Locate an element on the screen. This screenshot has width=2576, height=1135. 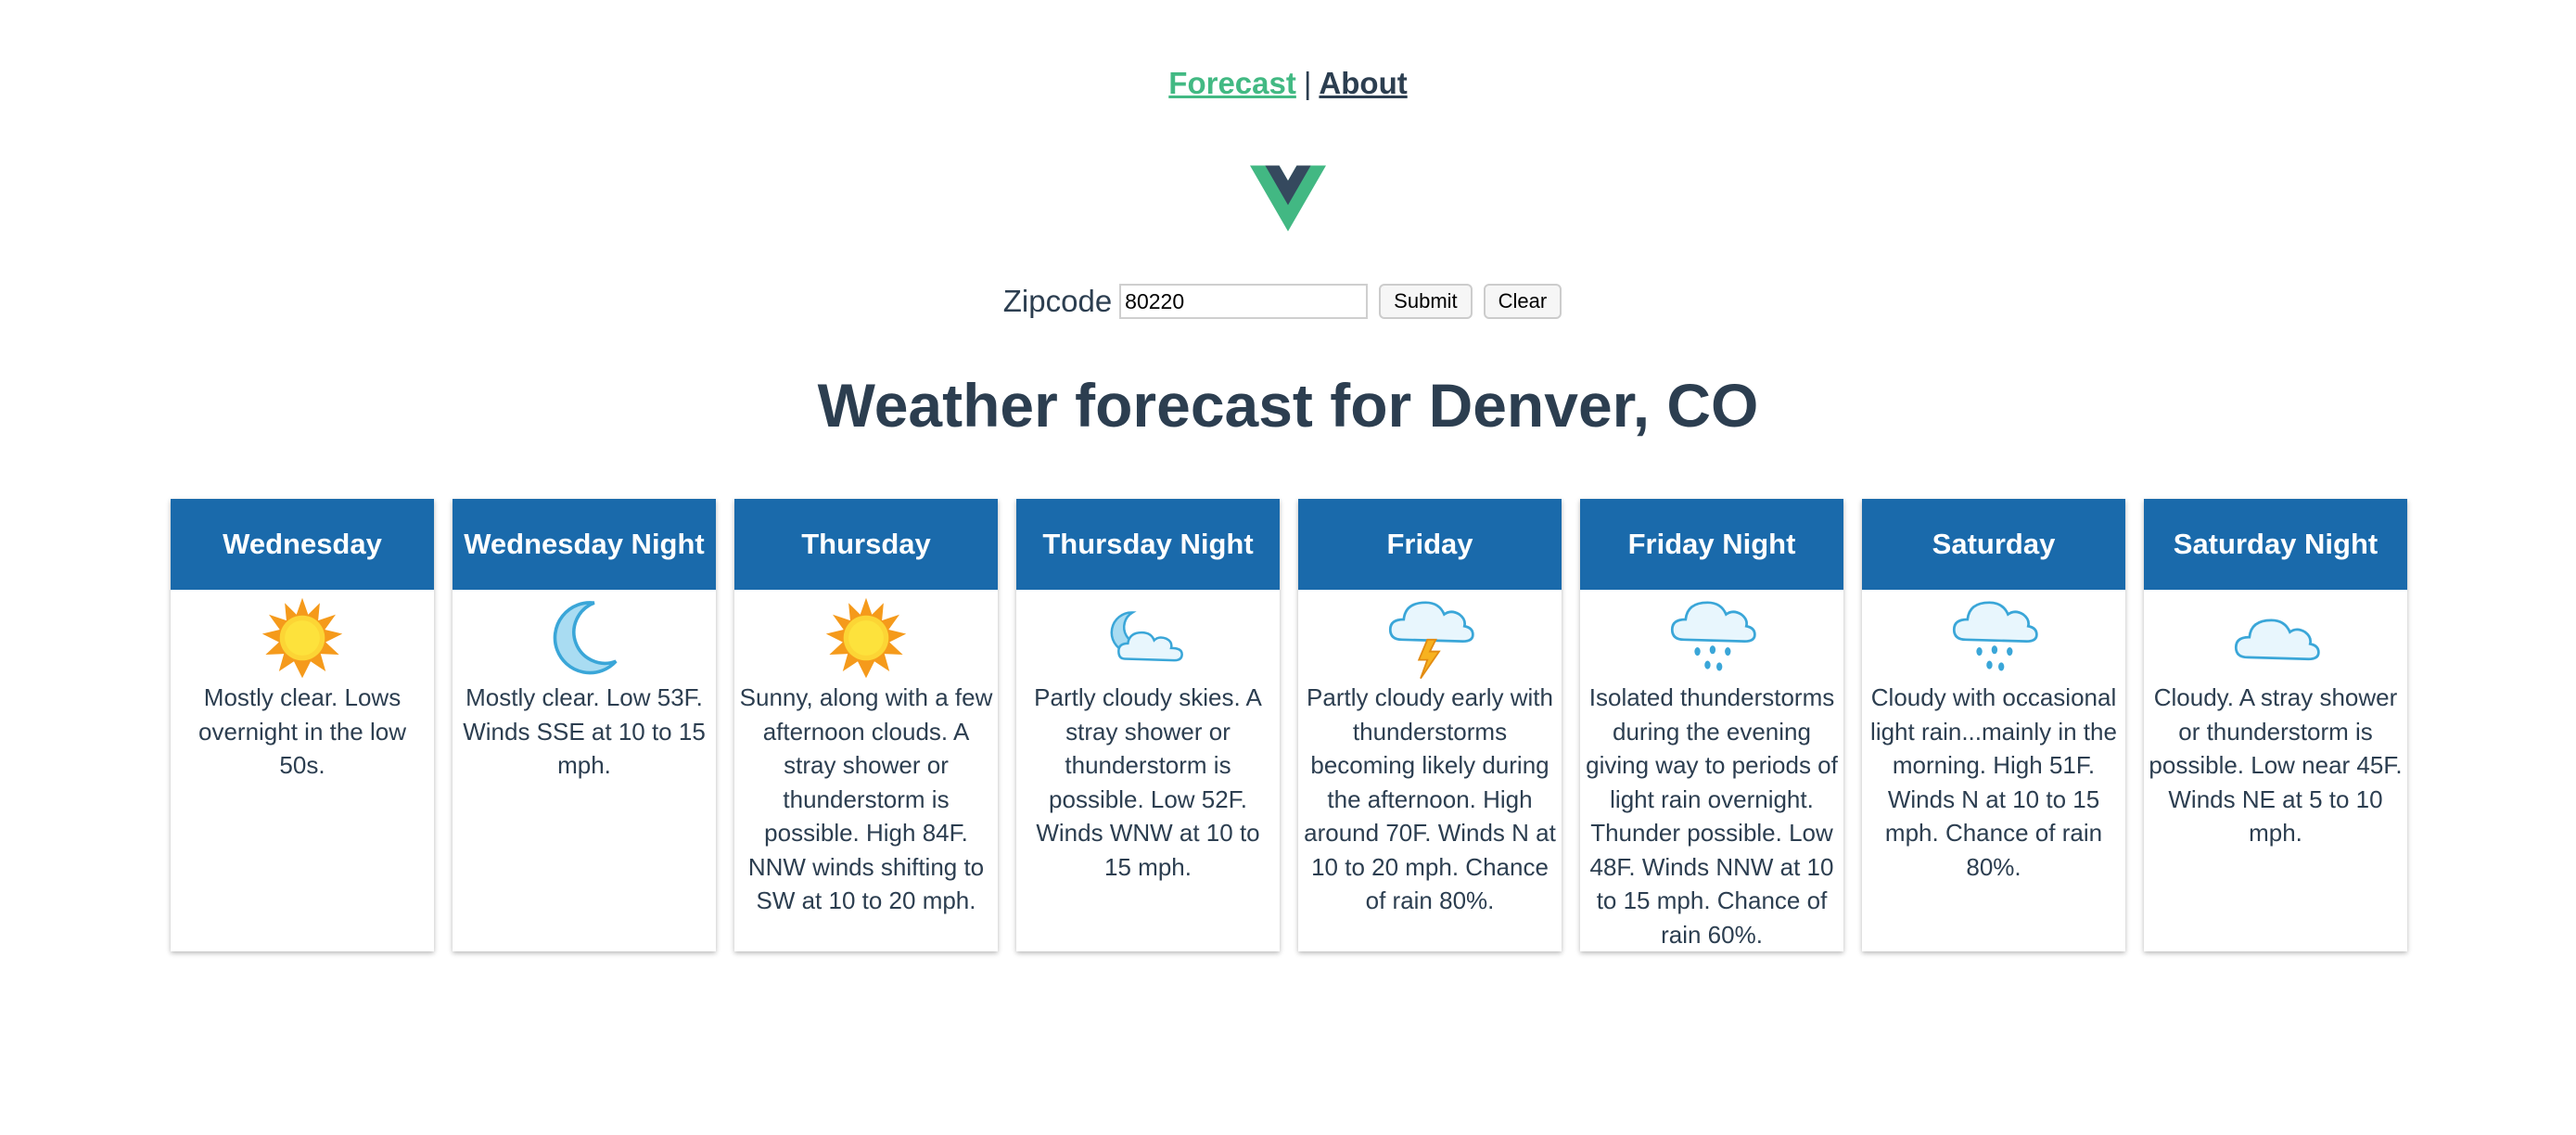
zipcode-form: Zipcode Submit Clear is located at coordinates (1288, 302).